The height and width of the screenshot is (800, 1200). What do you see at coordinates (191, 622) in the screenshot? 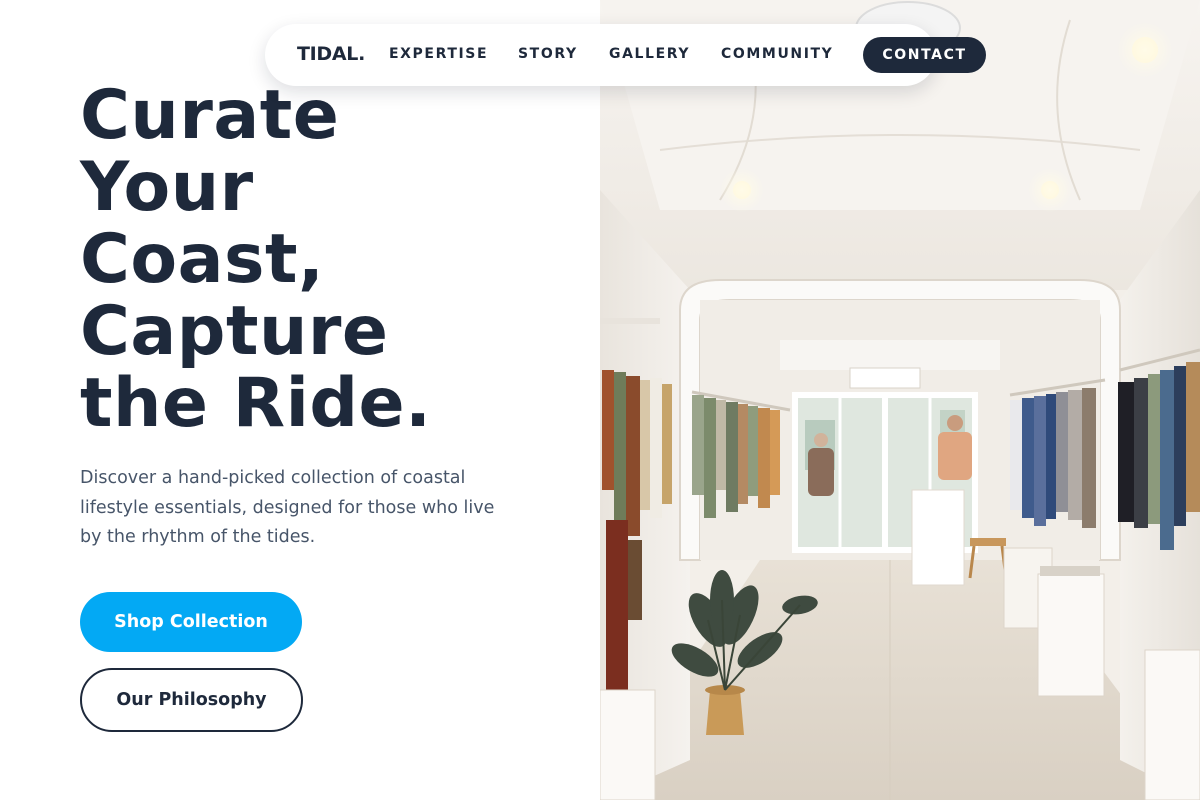
I see `shop-collection-button: Shop Collection` at bounding box center [191, 622].